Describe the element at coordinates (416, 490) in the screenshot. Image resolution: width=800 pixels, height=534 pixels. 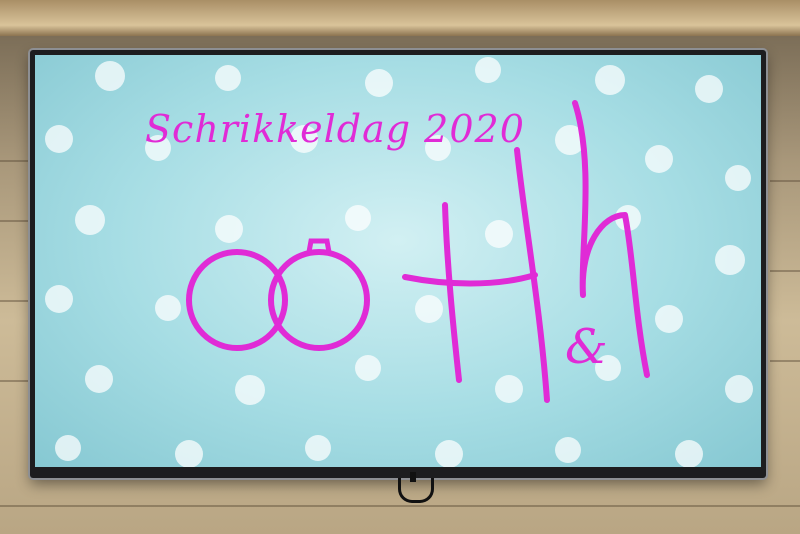
I see `tv-cable` at that location.